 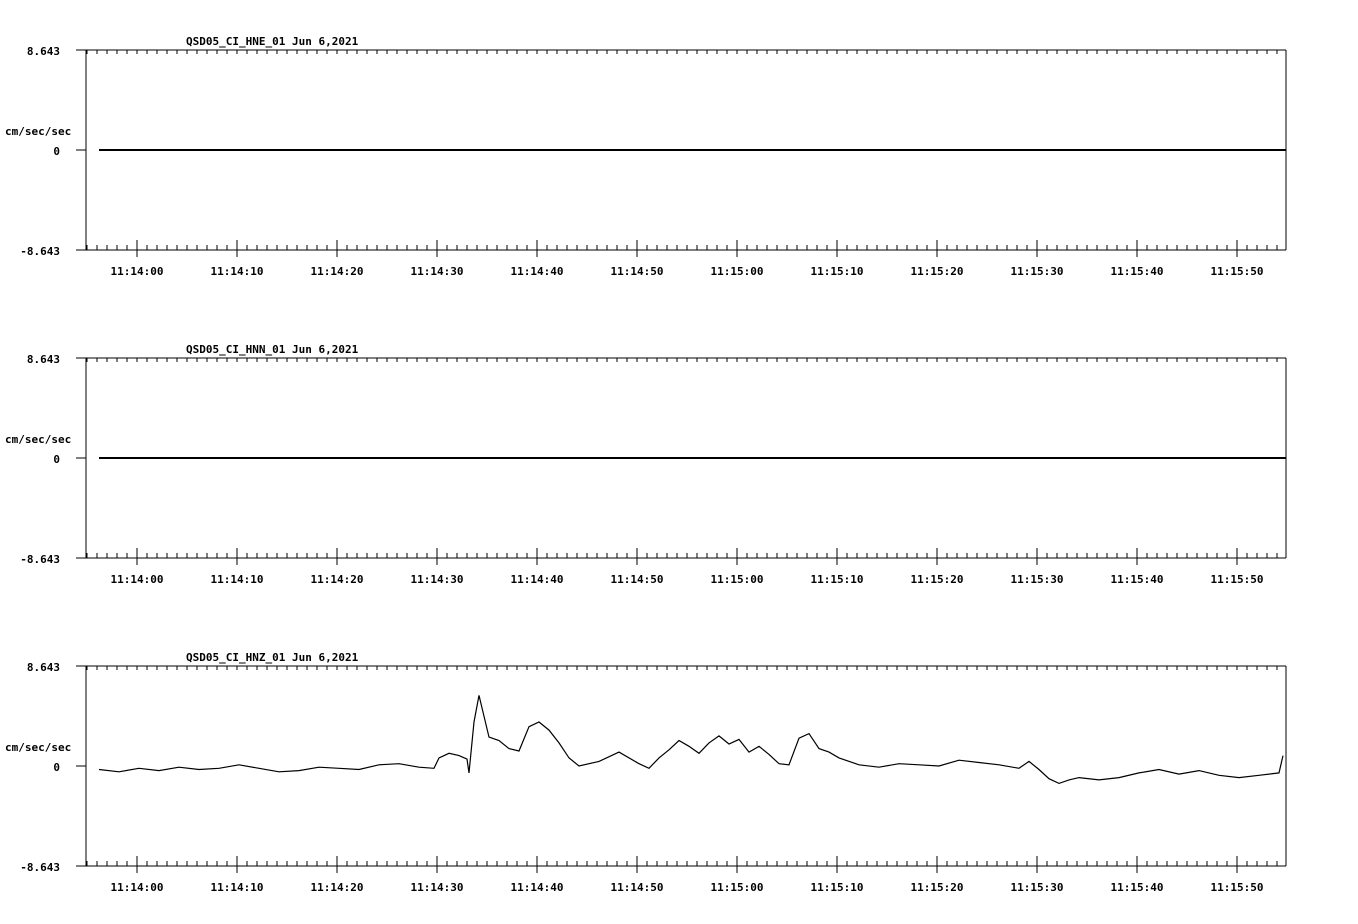 What do you see at coordinates (272, 41) in the screenshot?
I see `panel-title: QSD05_CI_HNE_01 Jun 6,2021` at bounding box center [272, 41].